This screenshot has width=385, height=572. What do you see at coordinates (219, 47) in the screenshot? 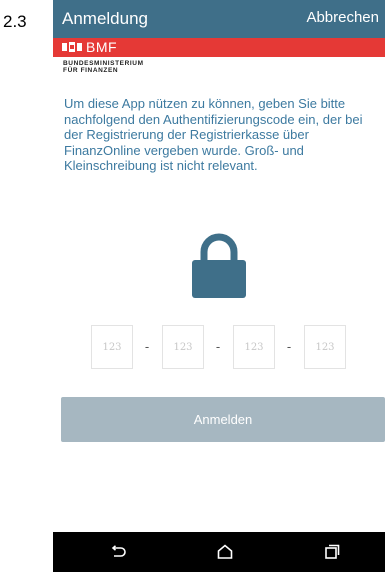
I see `brand-bar: BMF` at bounding box center [219, 47].